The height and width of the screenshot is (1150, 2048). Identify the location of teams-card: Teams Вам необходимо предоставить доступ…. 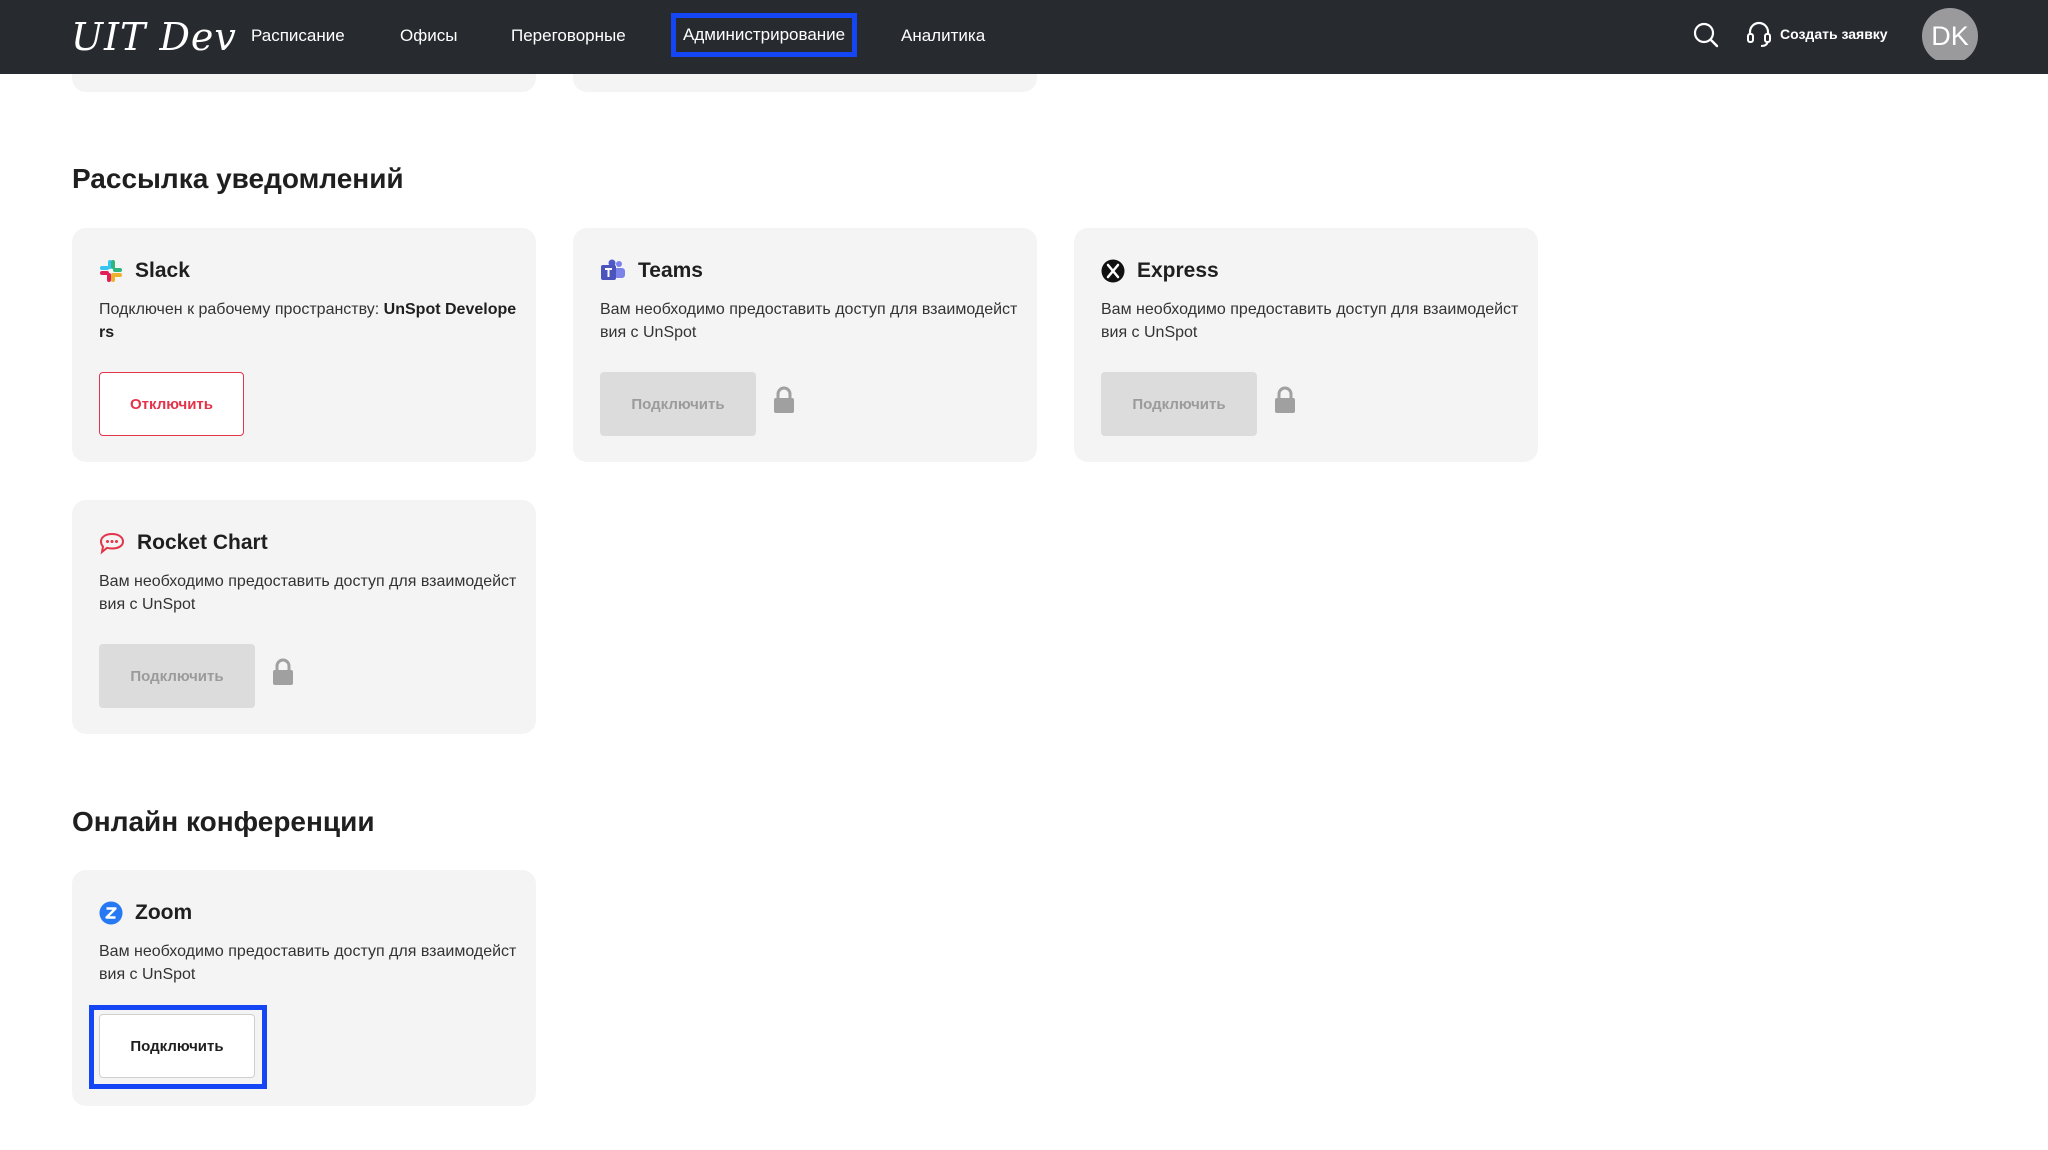
(805, 345).